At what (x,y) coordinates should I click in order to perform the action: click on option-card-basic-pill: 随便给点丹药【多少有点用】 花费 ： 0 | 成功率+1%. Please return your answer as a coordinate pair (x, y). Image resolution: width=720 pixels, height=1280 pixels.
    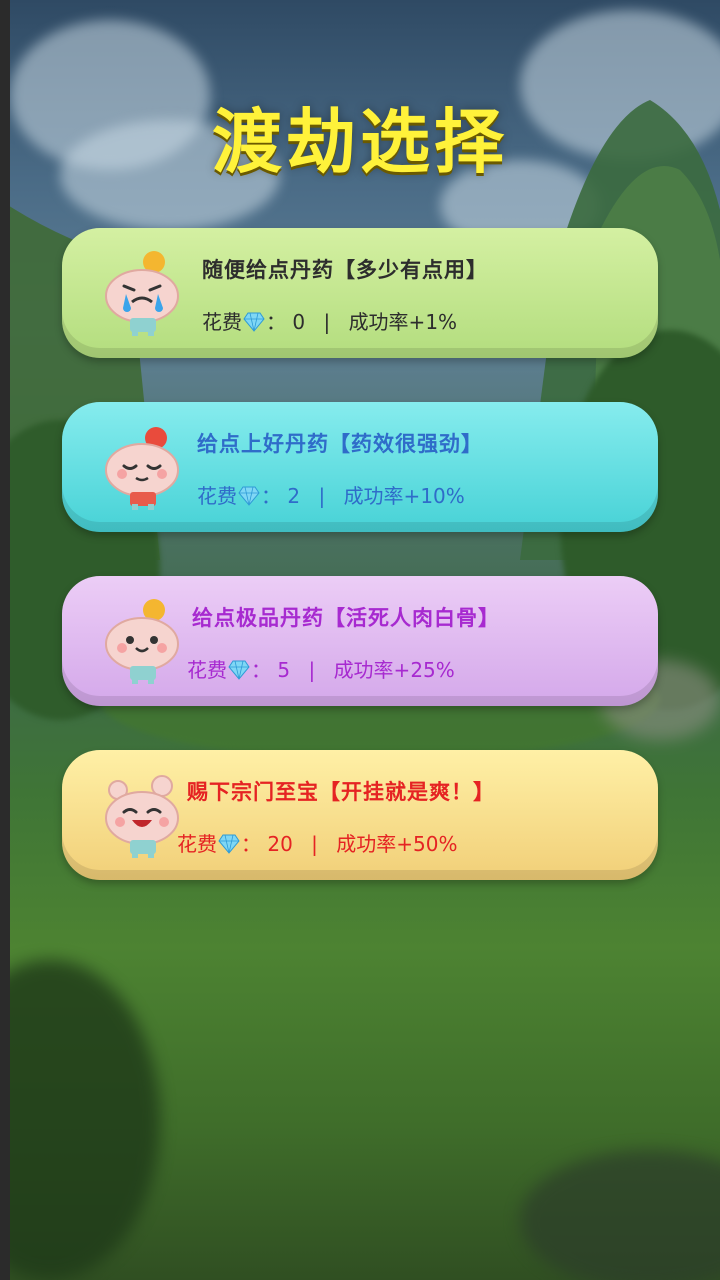
    Looking at the image, I should click on (360, 293).